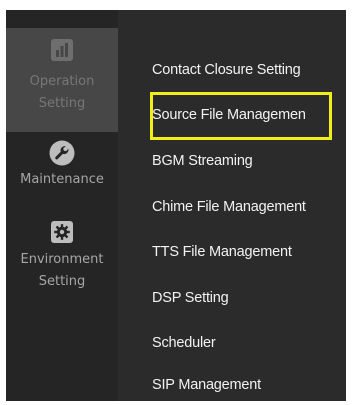  What do you see at coordinates (226, 70) in the screenshot?
I see `menu-item-contact-closure-setting: Contact Closure Setting` at bounding box center [226, 70].